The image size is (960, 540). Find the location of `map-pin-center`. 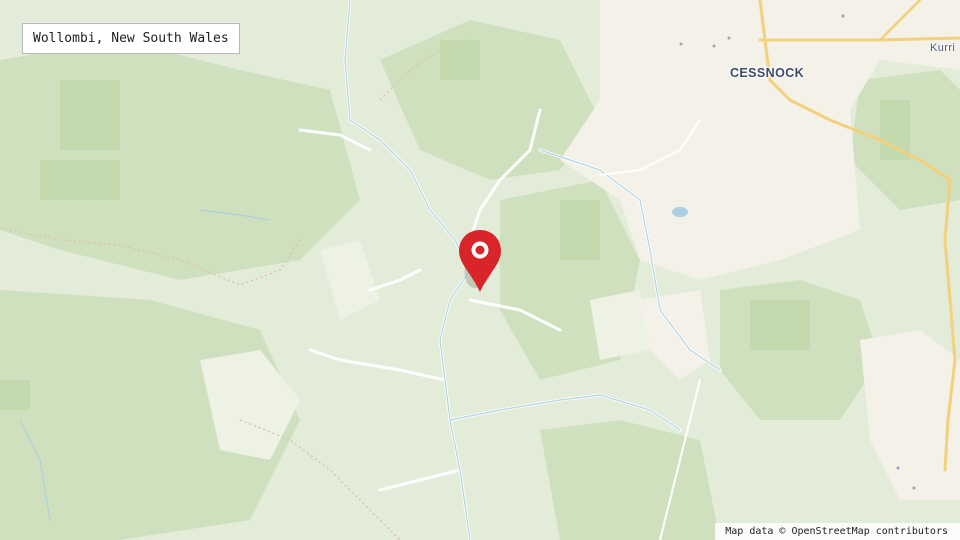

map-pin-center is located at coordinates (480, 250).